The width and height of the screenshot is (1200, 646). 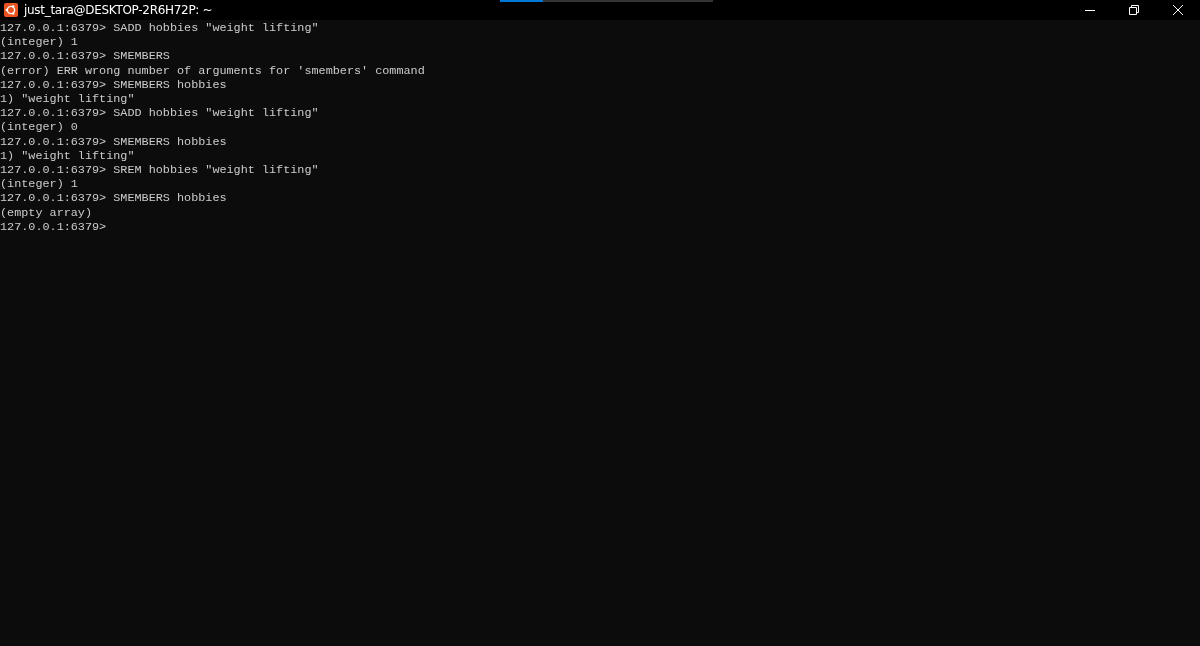 What do you see at coordinates (118, 10) in the screenshot?
I see `window-title: just_tara@DESKTOP-2R6H72P: ~` at bounding box center [118, 10].